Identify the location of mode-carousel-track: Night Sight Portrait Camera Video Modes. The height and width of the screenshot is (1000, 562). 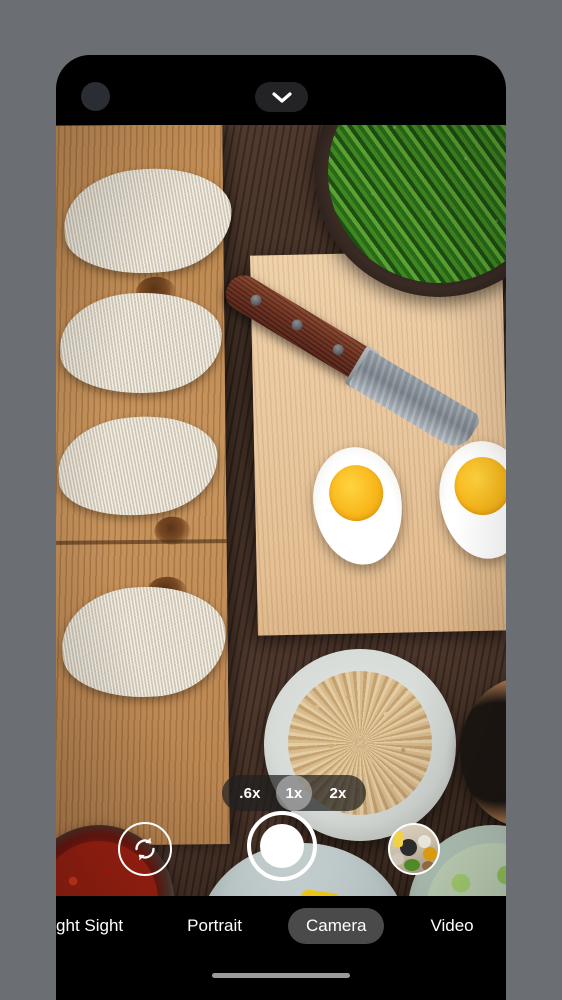
(281, 926).